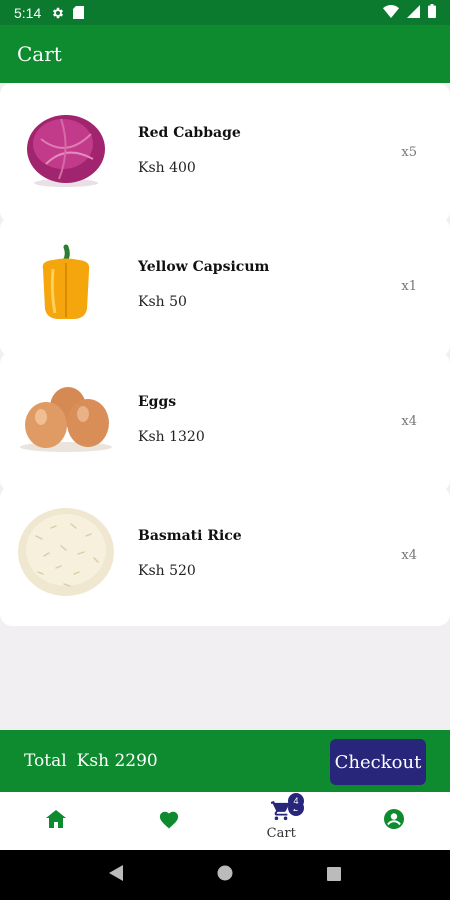  Describe the element at coordinates (391, 12) in the screenshot. I see `wifi-icon` at that location.